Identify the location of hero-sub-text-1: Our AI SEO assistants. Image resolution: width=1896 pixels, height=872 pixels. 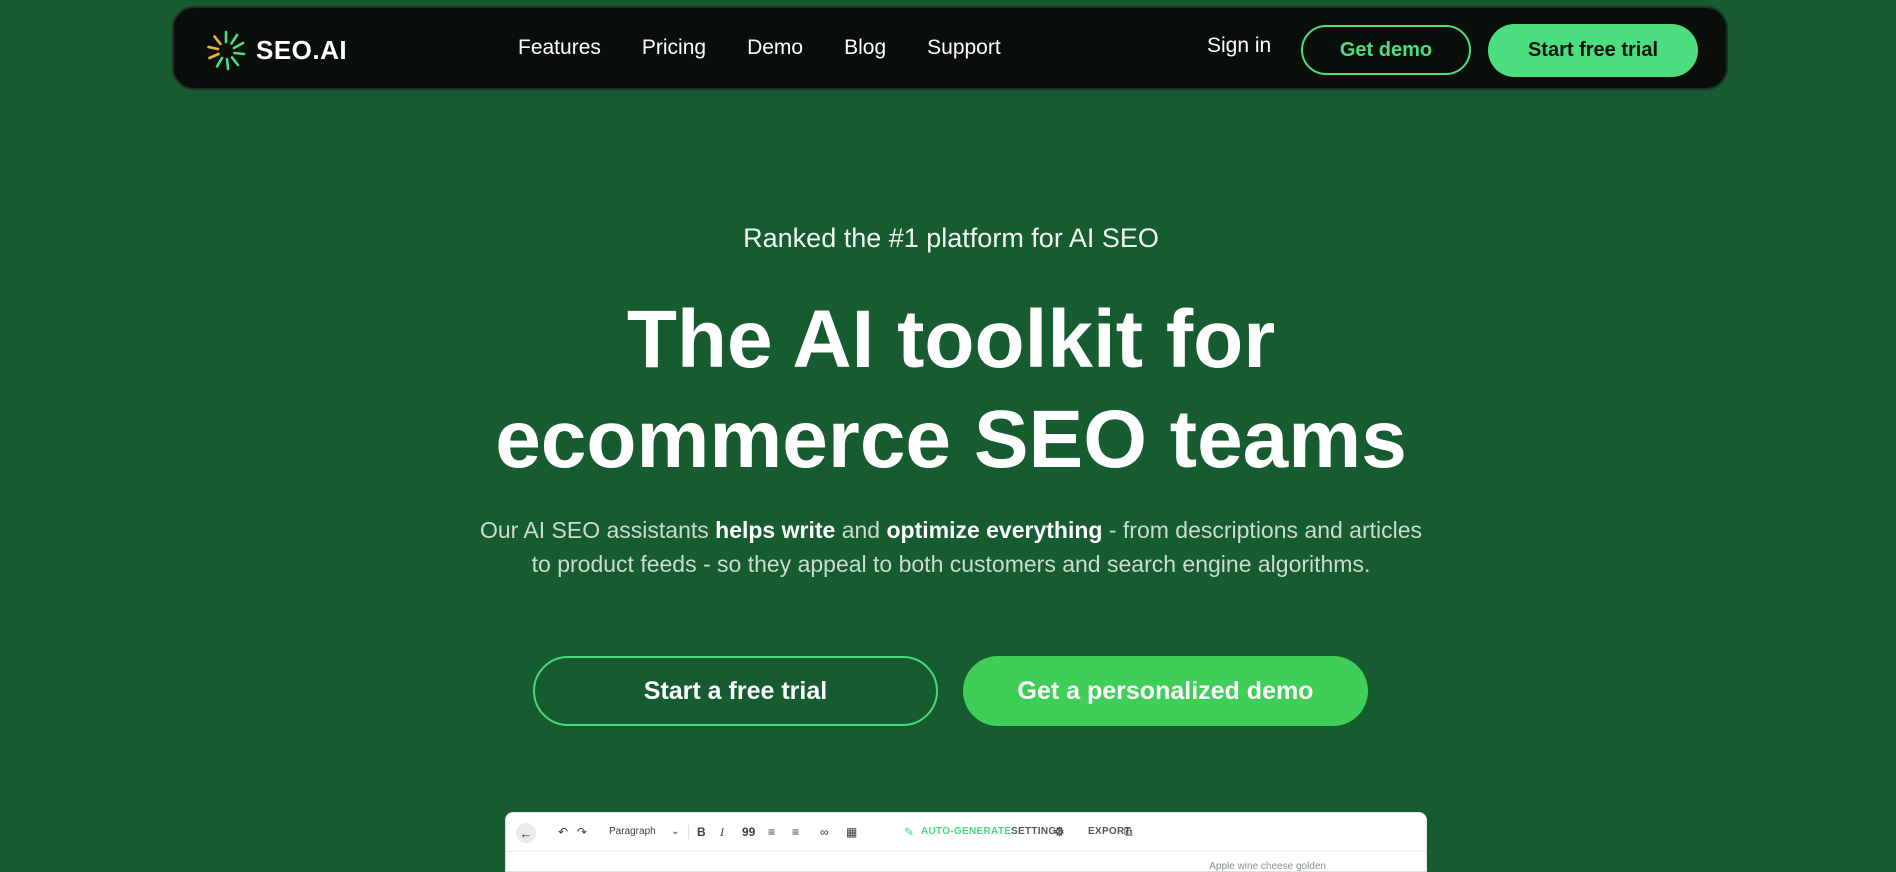
(597, 530).